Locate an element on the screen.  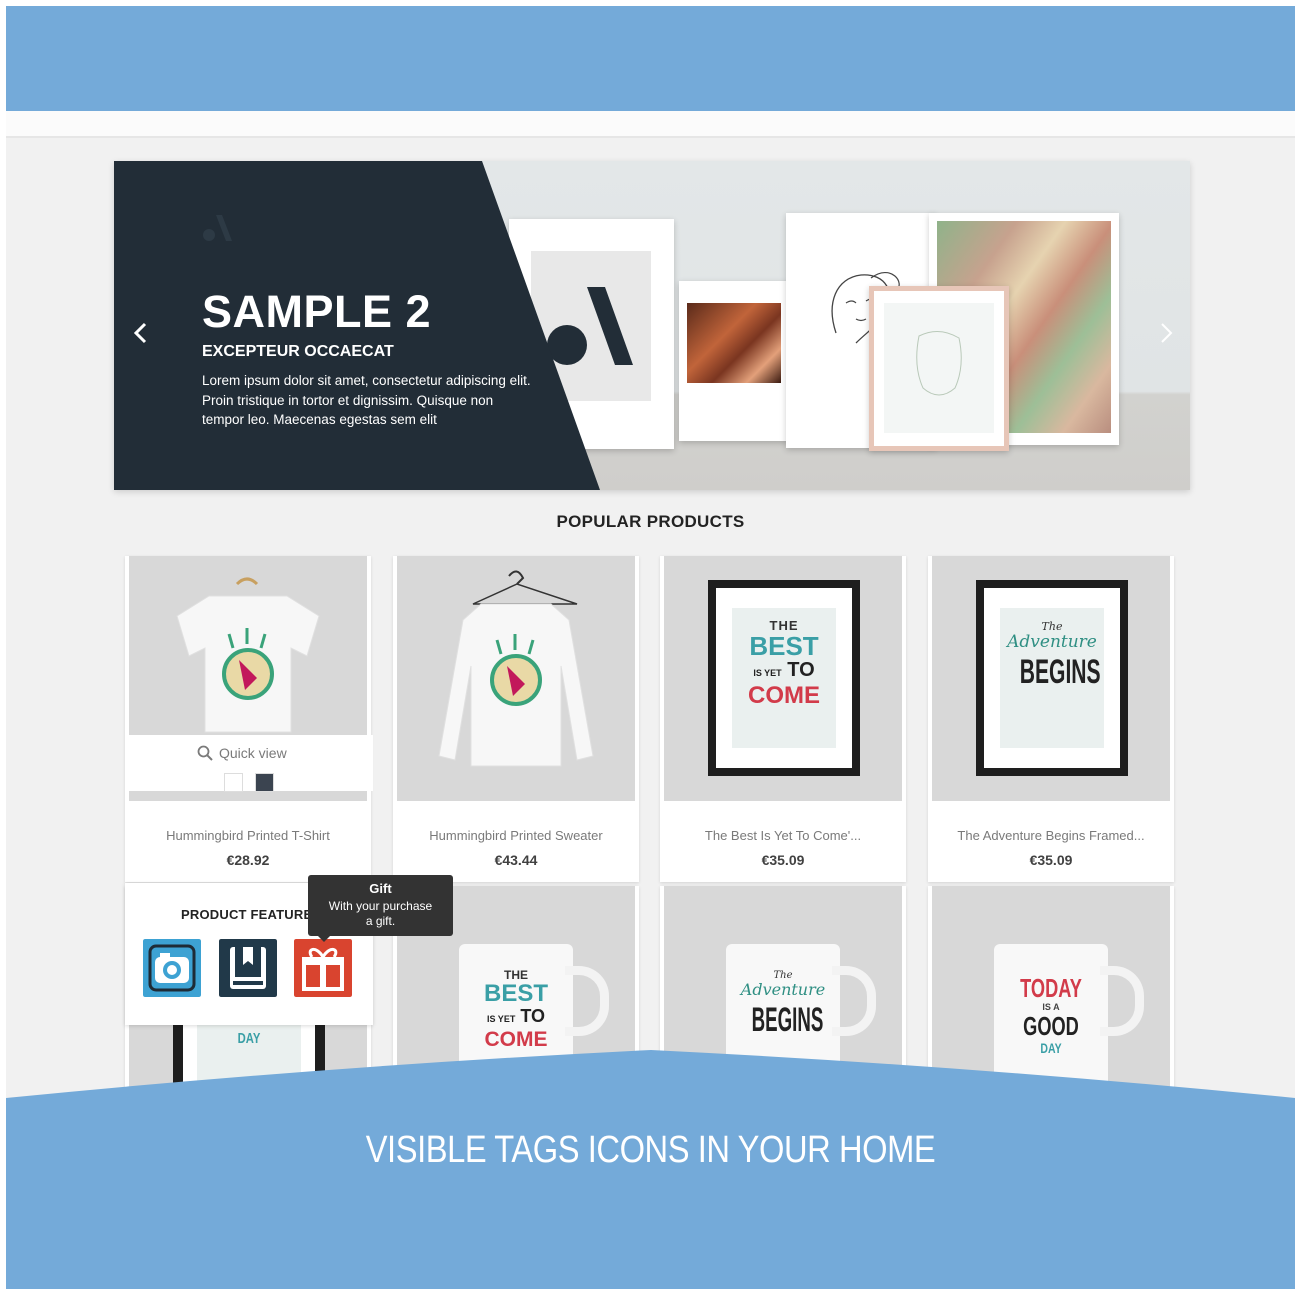
quick-view-panel: Quick view is located at coordinates (249, 763).